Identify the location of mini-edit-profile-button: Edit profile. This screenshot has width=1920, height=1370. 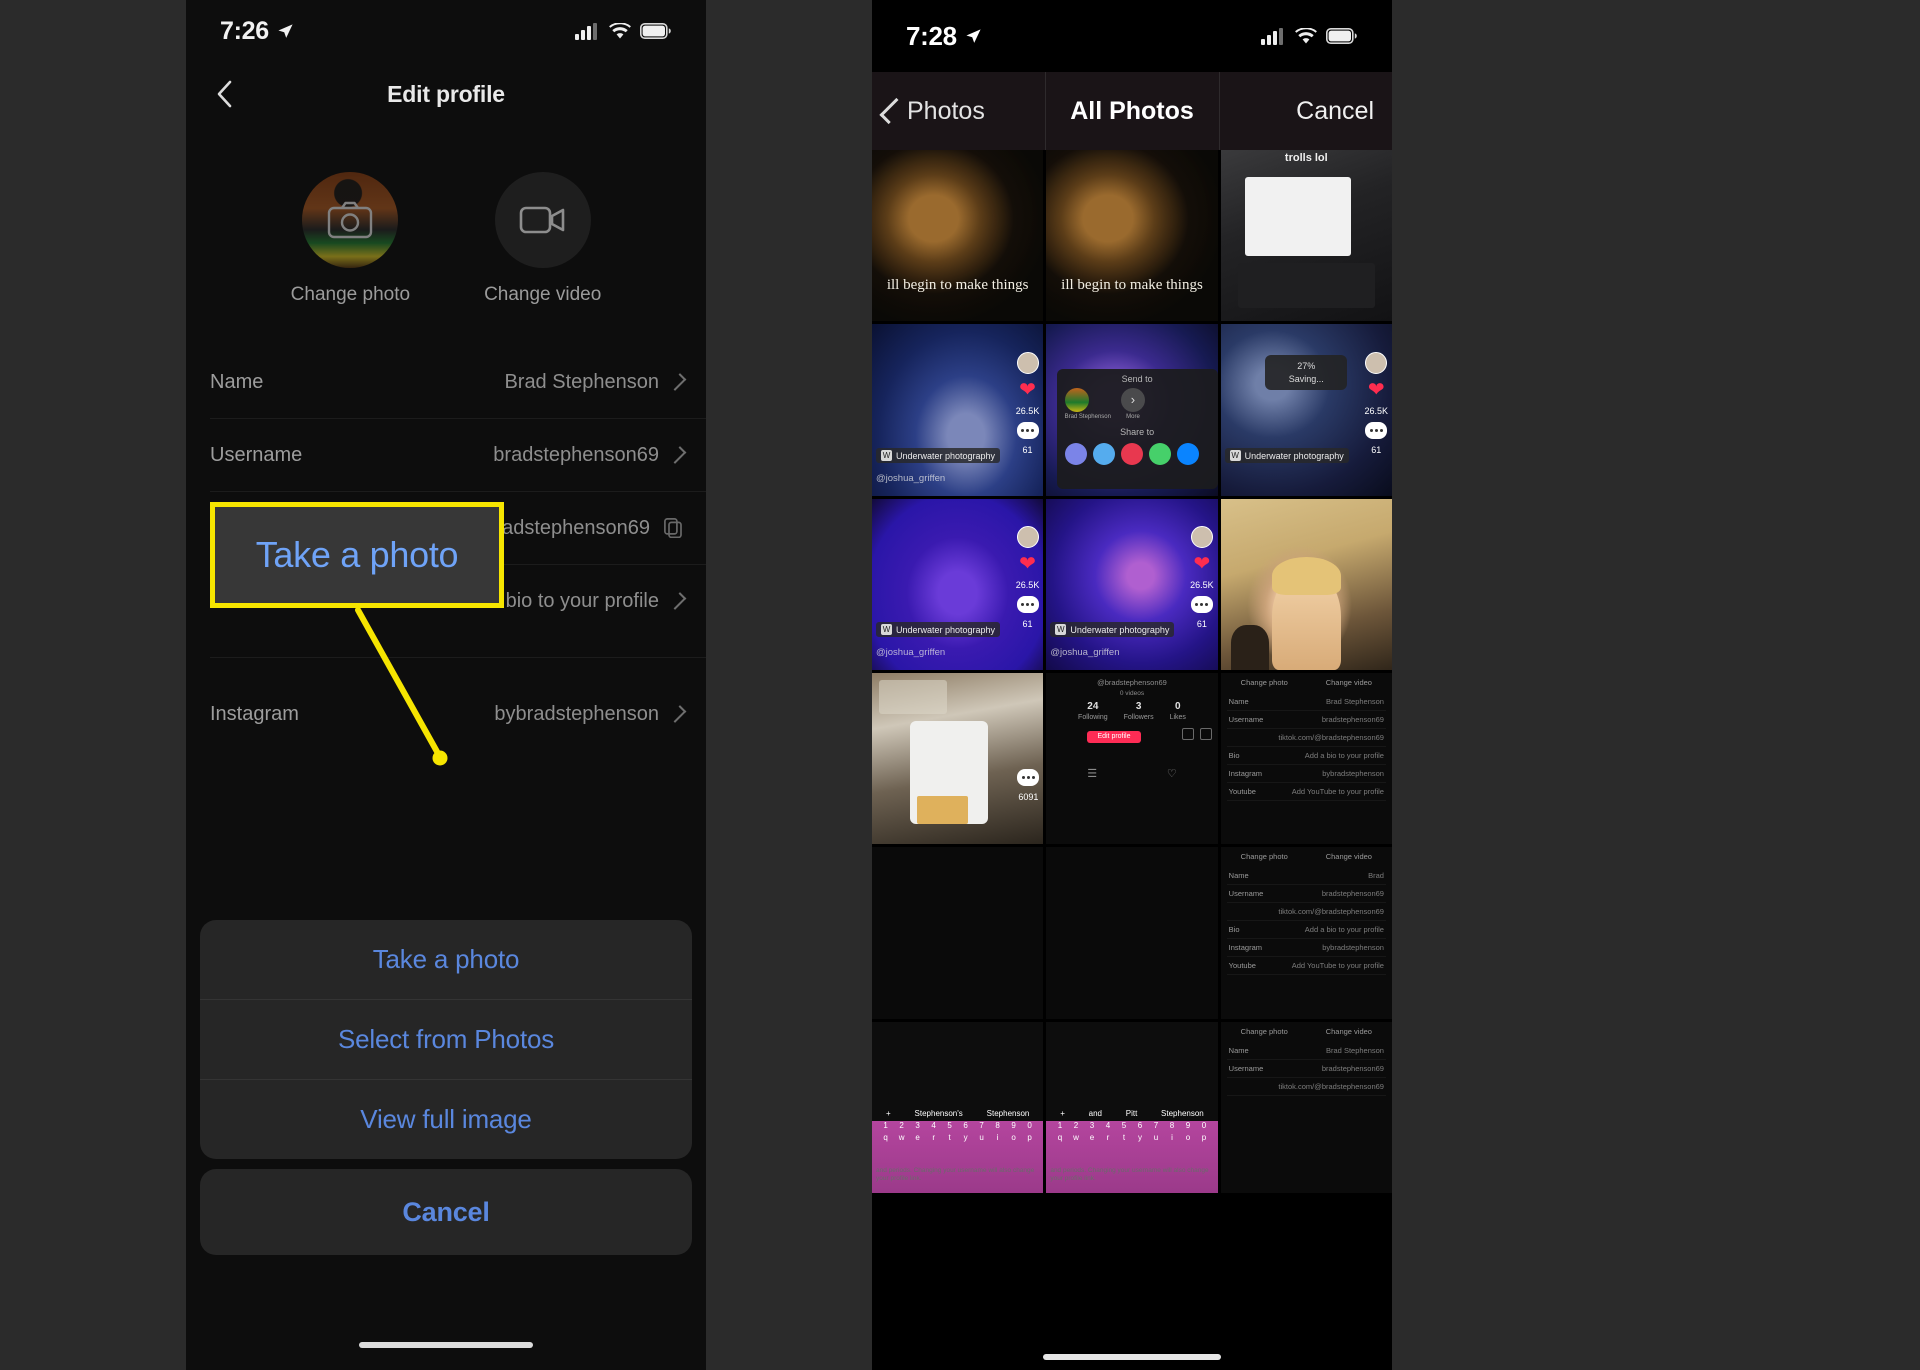
(1113, 736).